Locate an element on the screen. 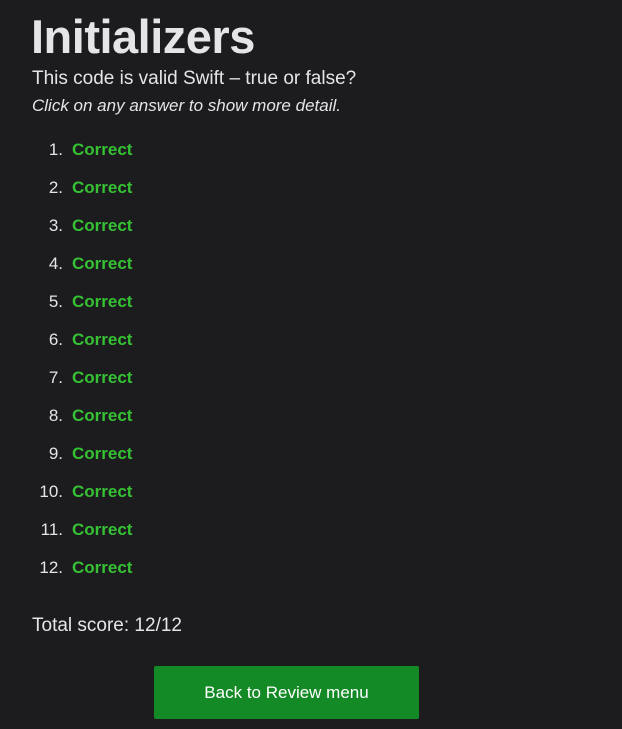 This screenshot has width=622, height=729. result-number: 4. is located at coordinates (55, 263).